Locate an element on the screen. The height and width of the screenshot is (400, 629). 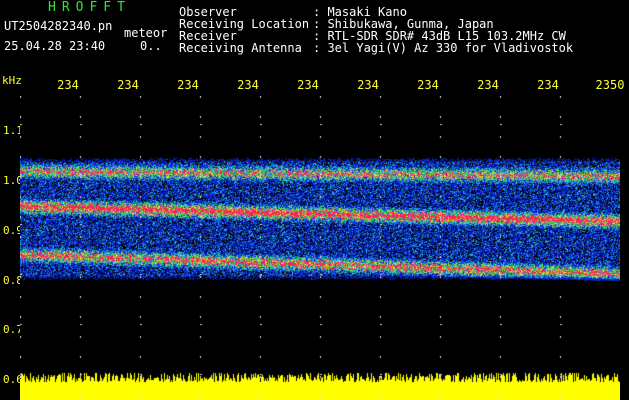
file-timestamp: 25.04.28 23:40 is located at coordinates (55, 46).